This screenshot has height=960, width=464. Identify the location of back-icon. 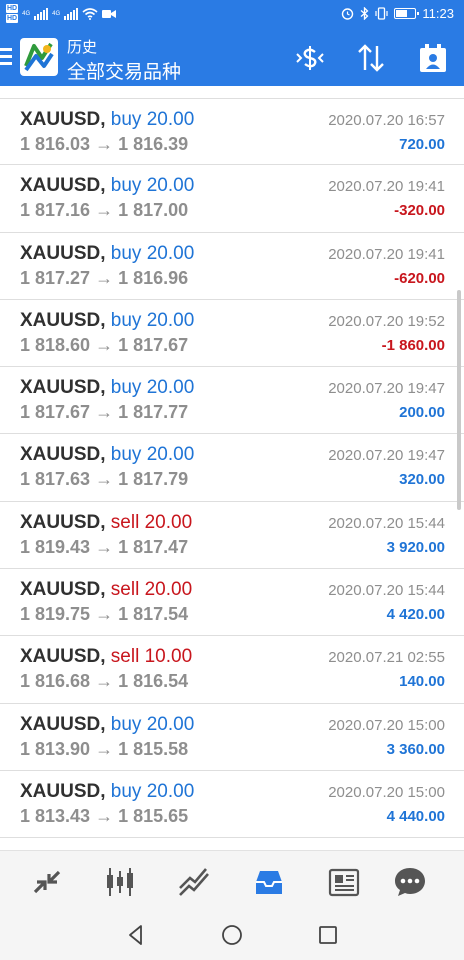
(136, 935).